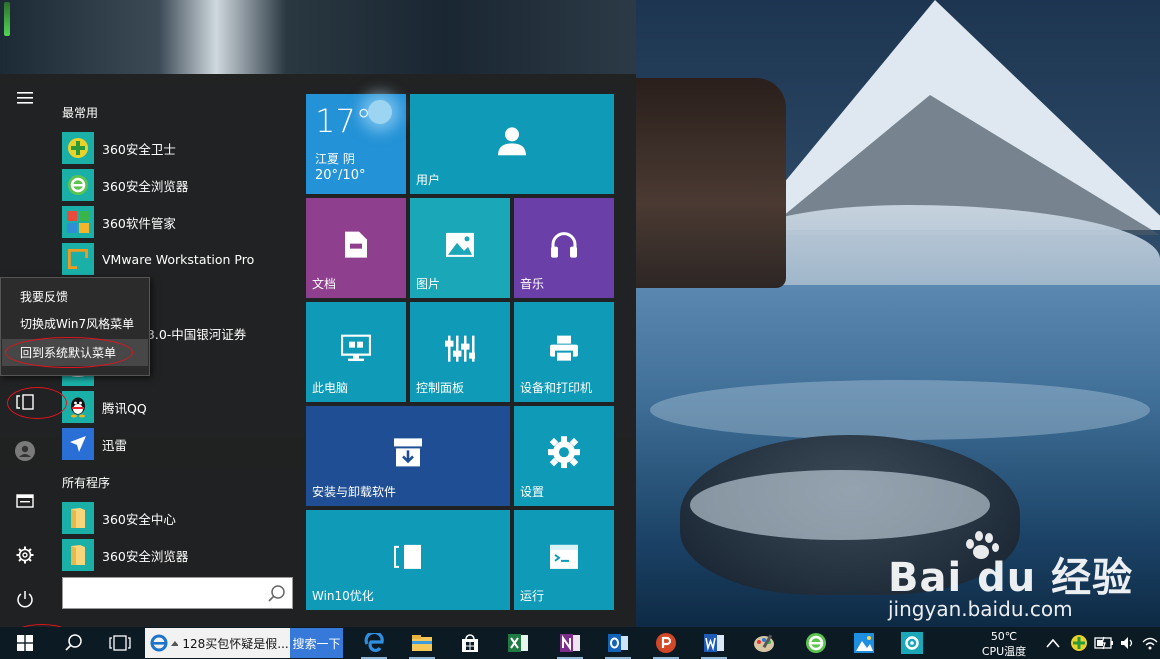 This screenshot has height=659, width=1160. Describe the element at coordinates (25, 501) in the screenshot. I see `file-explorer-button` at that location.